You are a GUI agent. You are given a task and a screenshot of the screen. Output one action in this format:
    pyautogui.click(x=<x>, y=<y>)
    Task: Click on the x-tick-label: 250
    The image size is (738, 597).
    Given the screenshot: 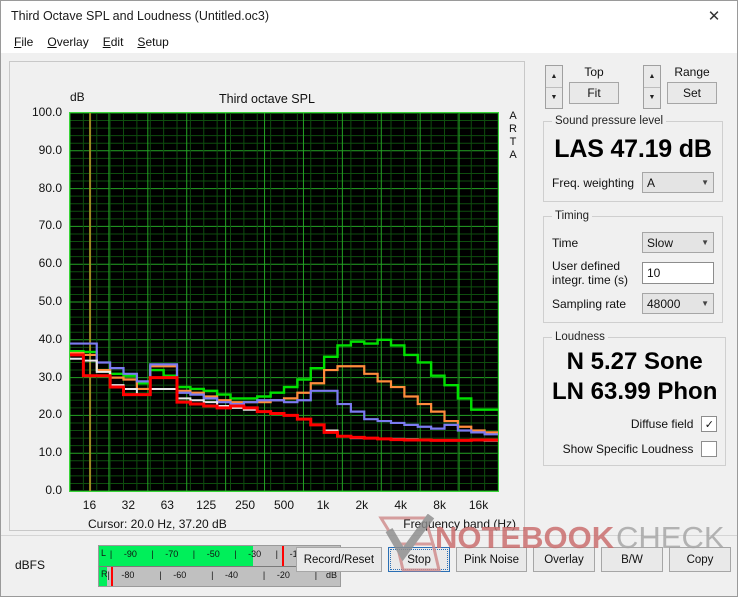 What is the action you would take?
    pyautogui.click(x=245, y=505)
    